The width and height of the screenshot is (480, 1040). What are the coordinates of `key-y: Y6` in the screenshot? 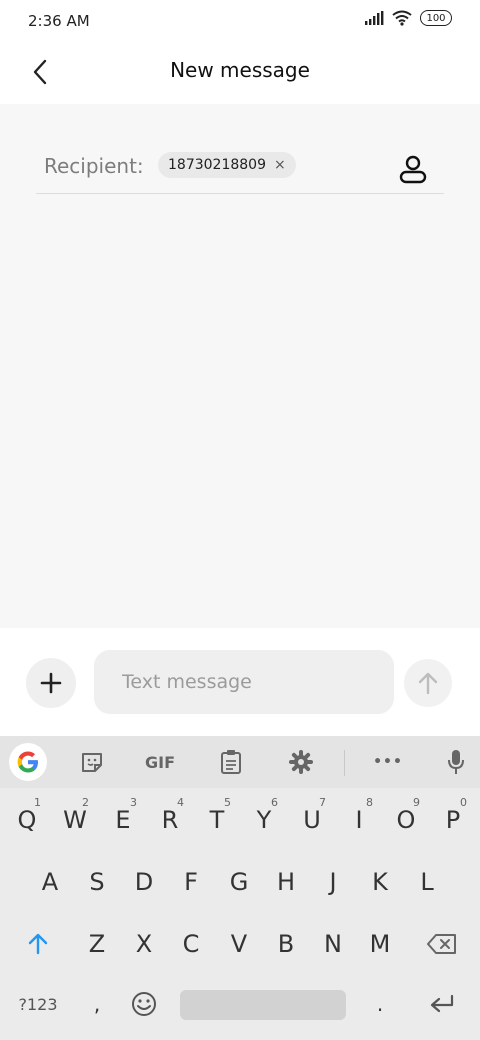 It's located at (264, 820).